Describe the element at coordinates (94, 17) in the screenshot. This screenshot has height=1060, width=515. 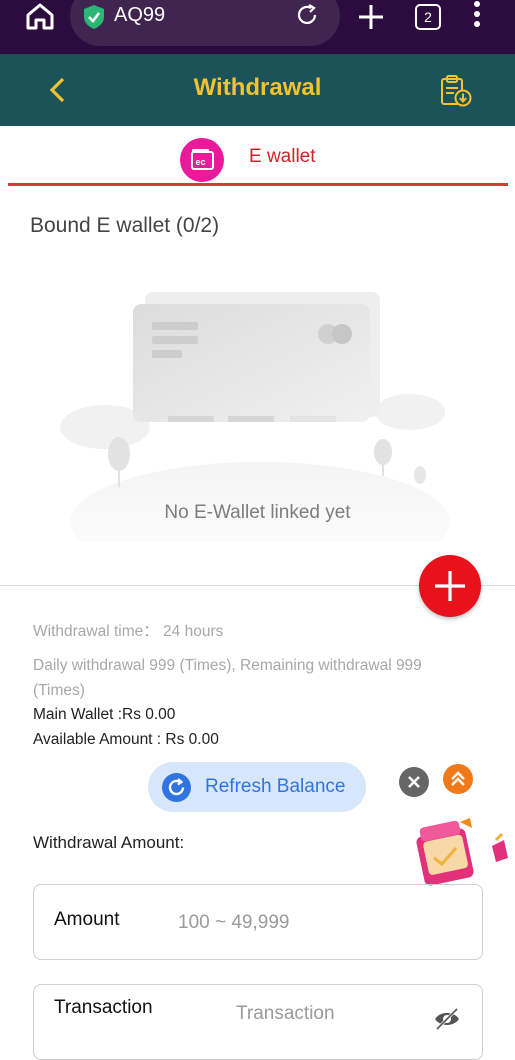
I see `shield-check-icon` at that location.